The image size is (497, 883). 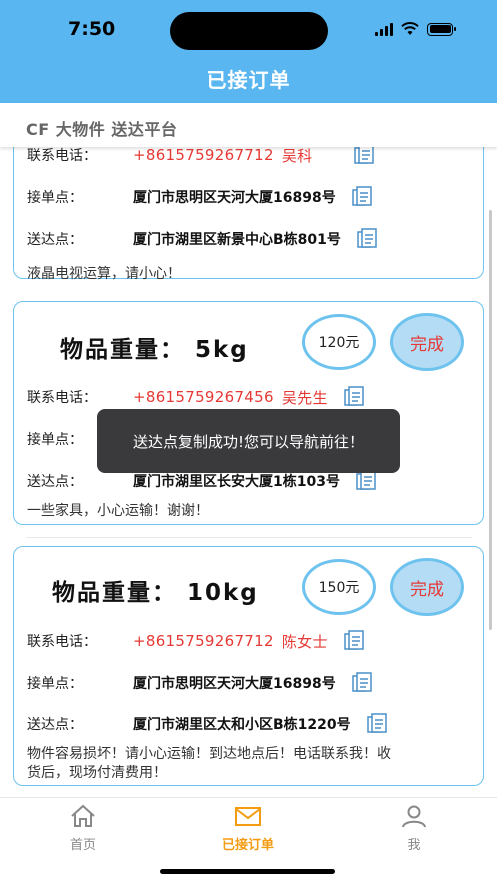 What do you see at coordinates (490, 420) in the screenshot?
I see `scrollbar` at bounding box center [490, 420].